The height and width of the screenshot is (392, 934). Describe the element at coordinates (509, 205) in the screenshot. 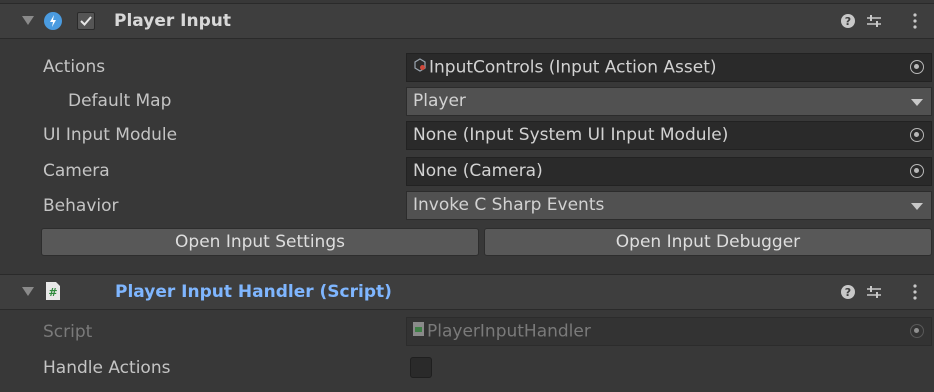

I see `behavior-value: Invoke C Sharp Events` at that location.